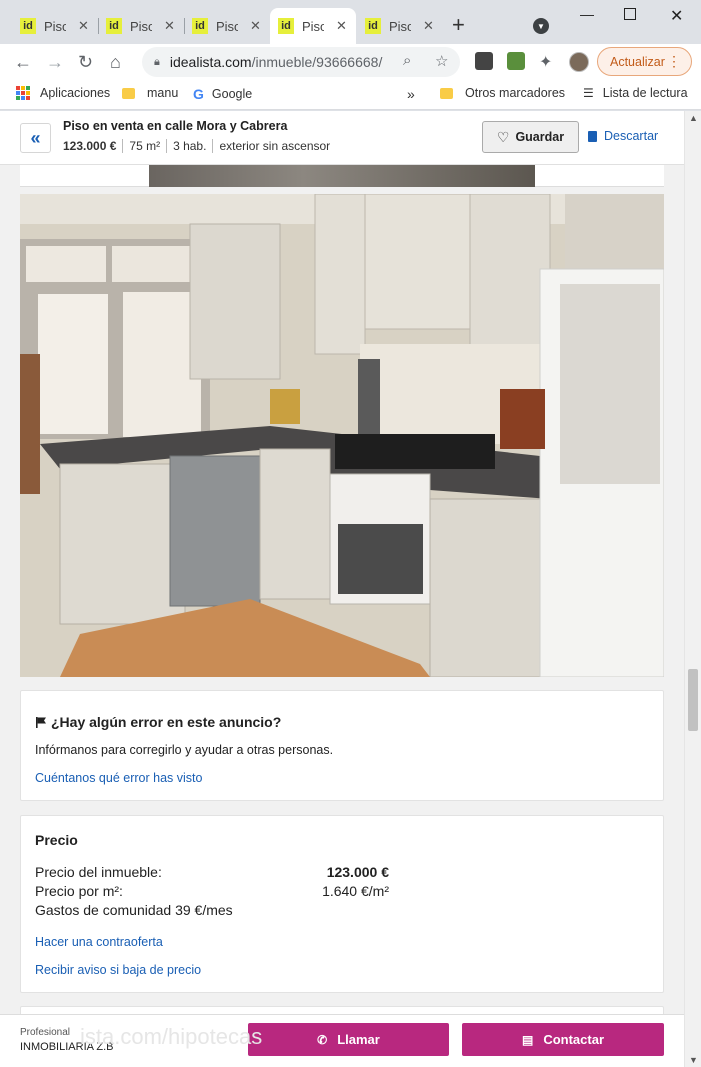 Image resolution: width=701 pixels, height=1067 pixels. I want to click on price-row: Gastos de comunidad 39 €/mes, so click(215, 909).